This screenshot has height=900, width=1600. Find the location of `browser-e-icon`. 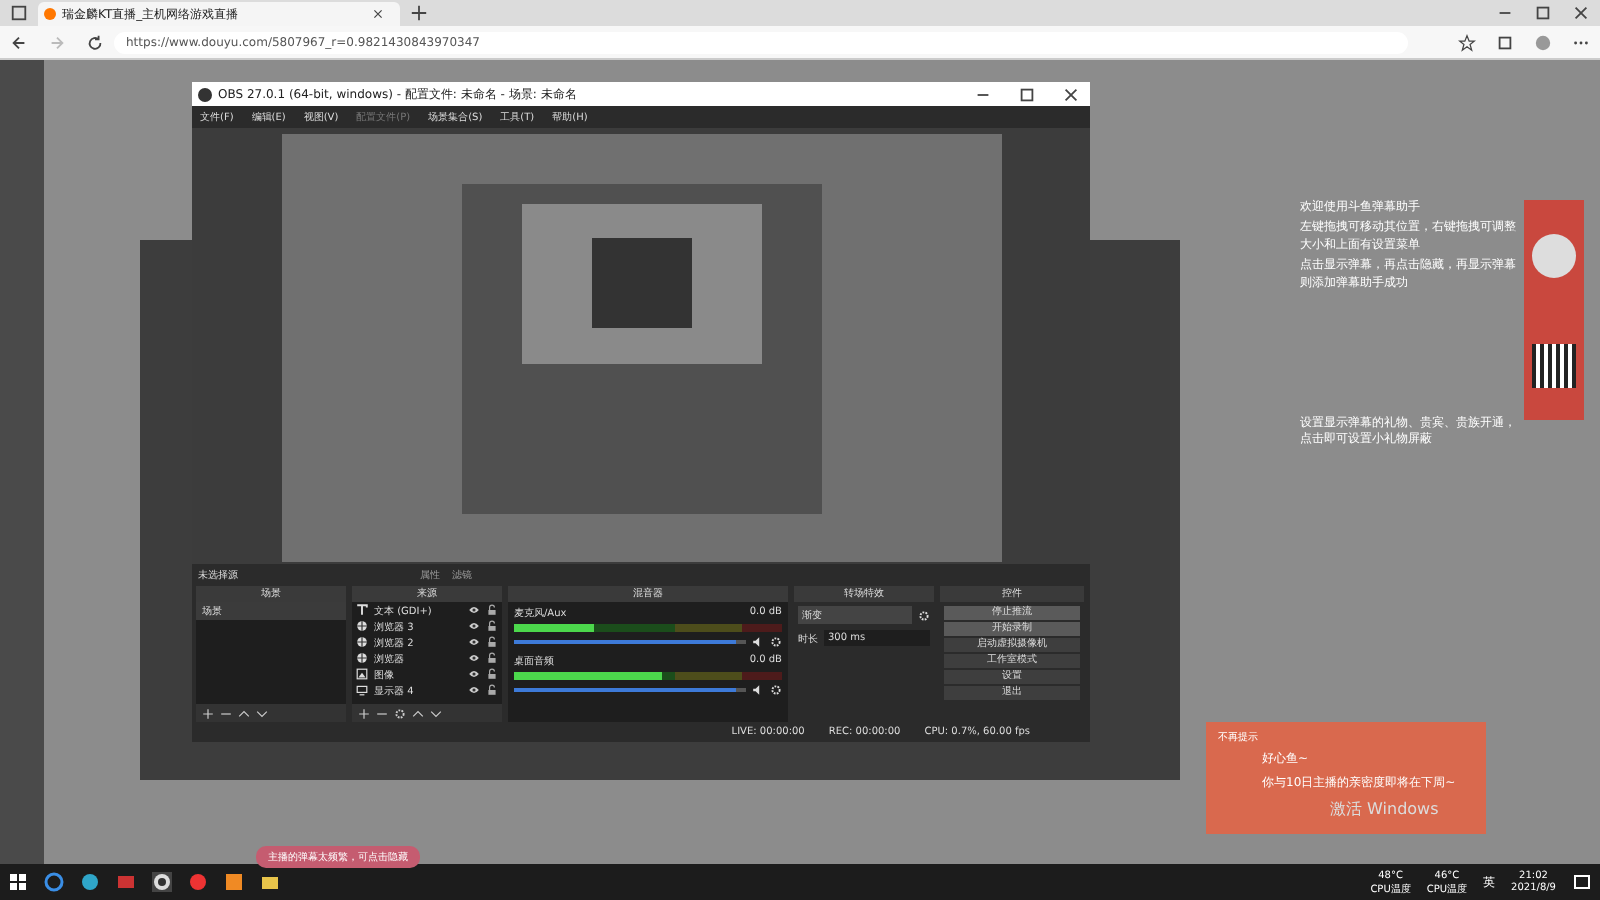

browser-e-icon is located at coordinates (54, 882).